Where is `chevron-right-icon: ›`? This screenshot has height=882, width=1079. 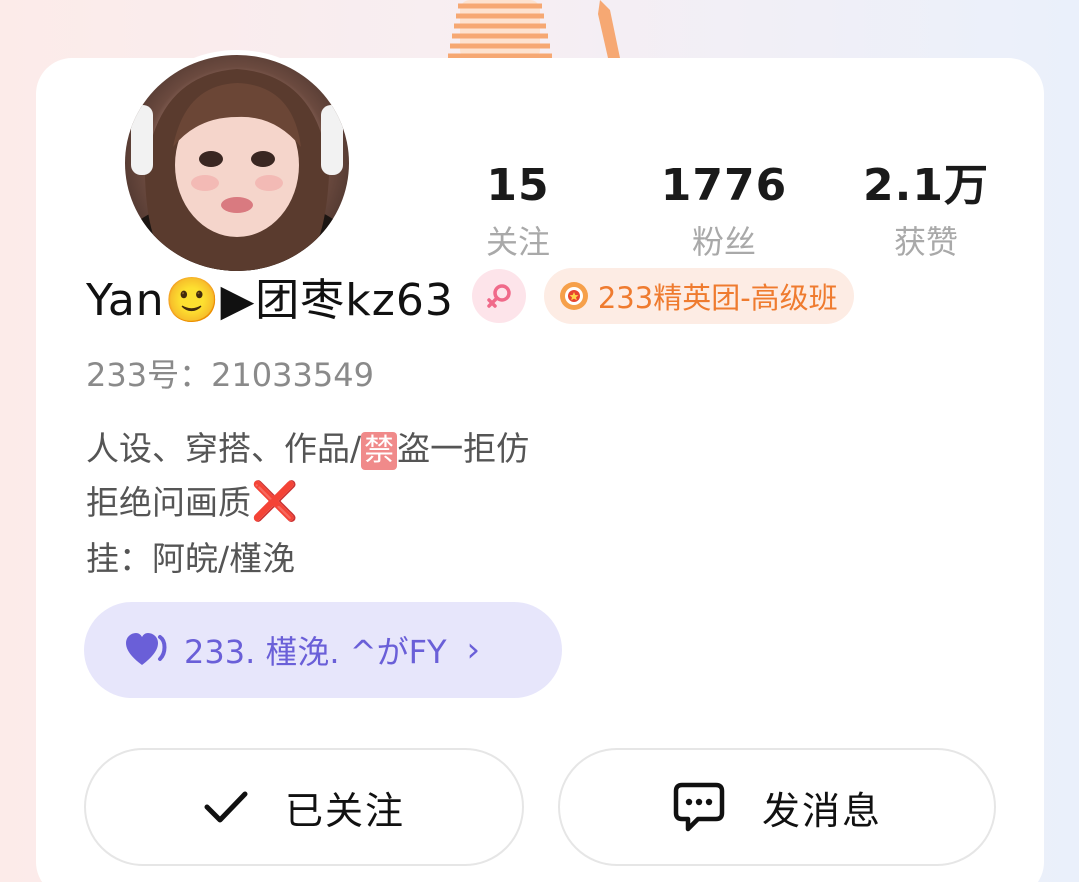 chevron-right-icon: › is located at coordinates (473, 650).